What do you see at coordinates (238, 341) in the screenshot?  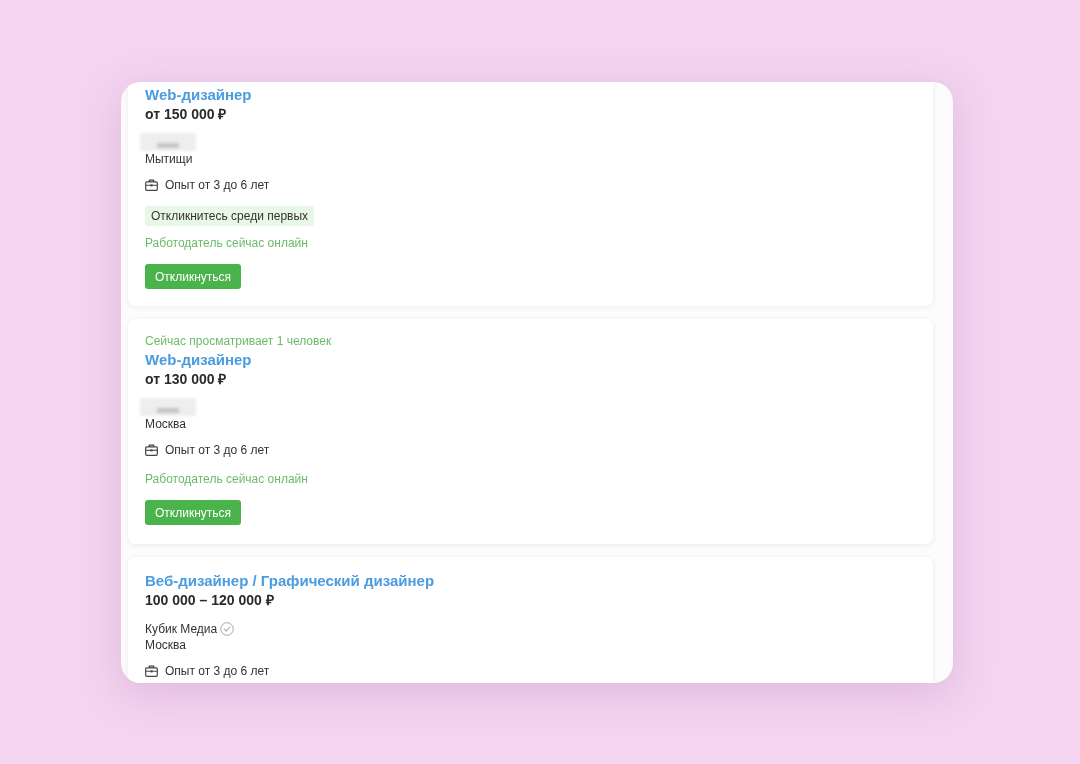 I see `viewers-note: Сейчас просматривает 1 человек` at bounding box center [238, 341].